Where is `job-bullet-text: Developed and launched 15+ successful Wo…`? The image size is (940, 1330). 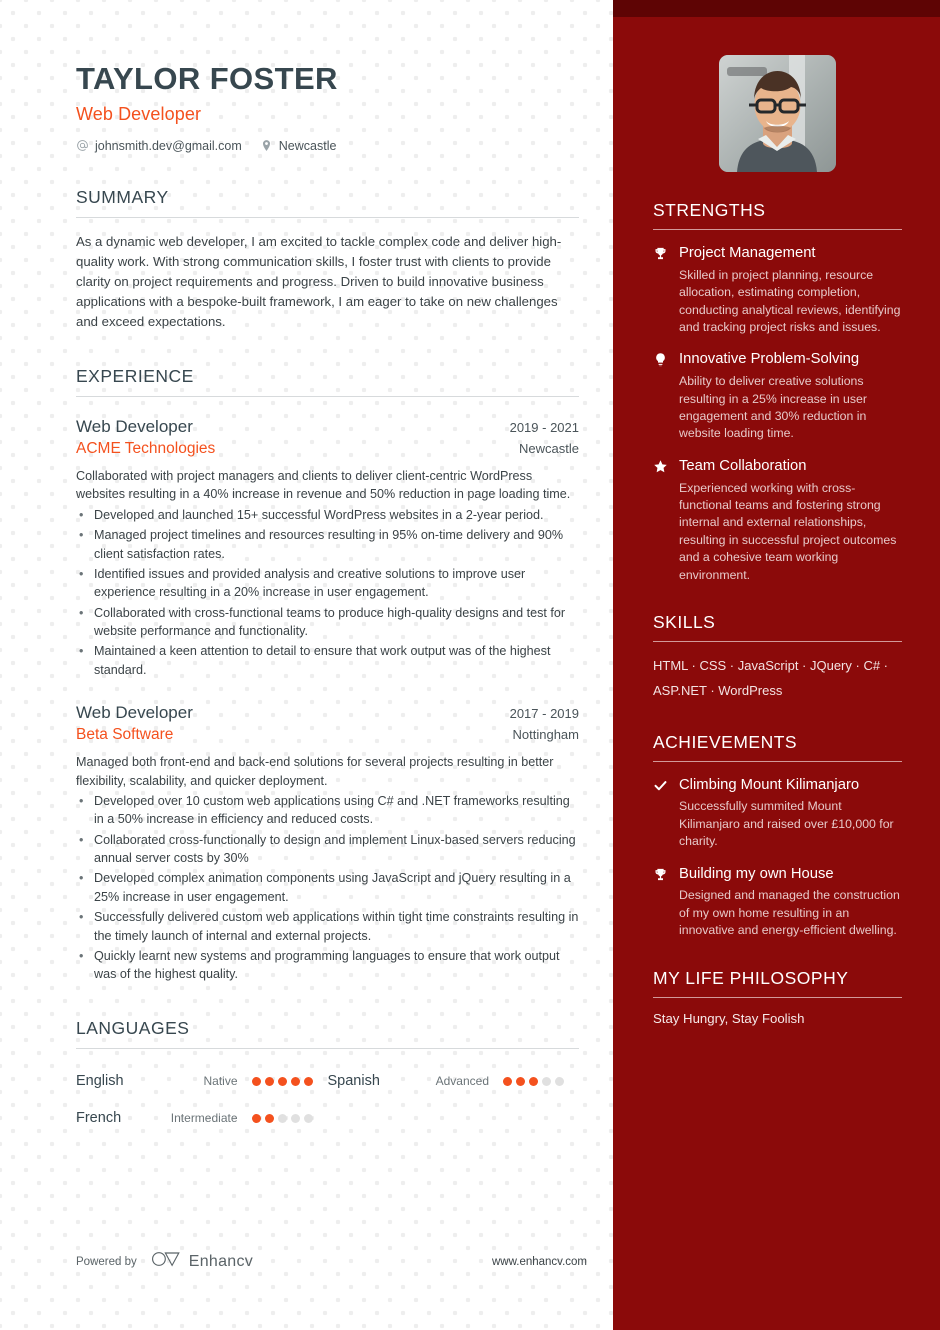 job-bullet-text: Developed and launched 15+ successful Wo… is located at coordinates (319, 514).